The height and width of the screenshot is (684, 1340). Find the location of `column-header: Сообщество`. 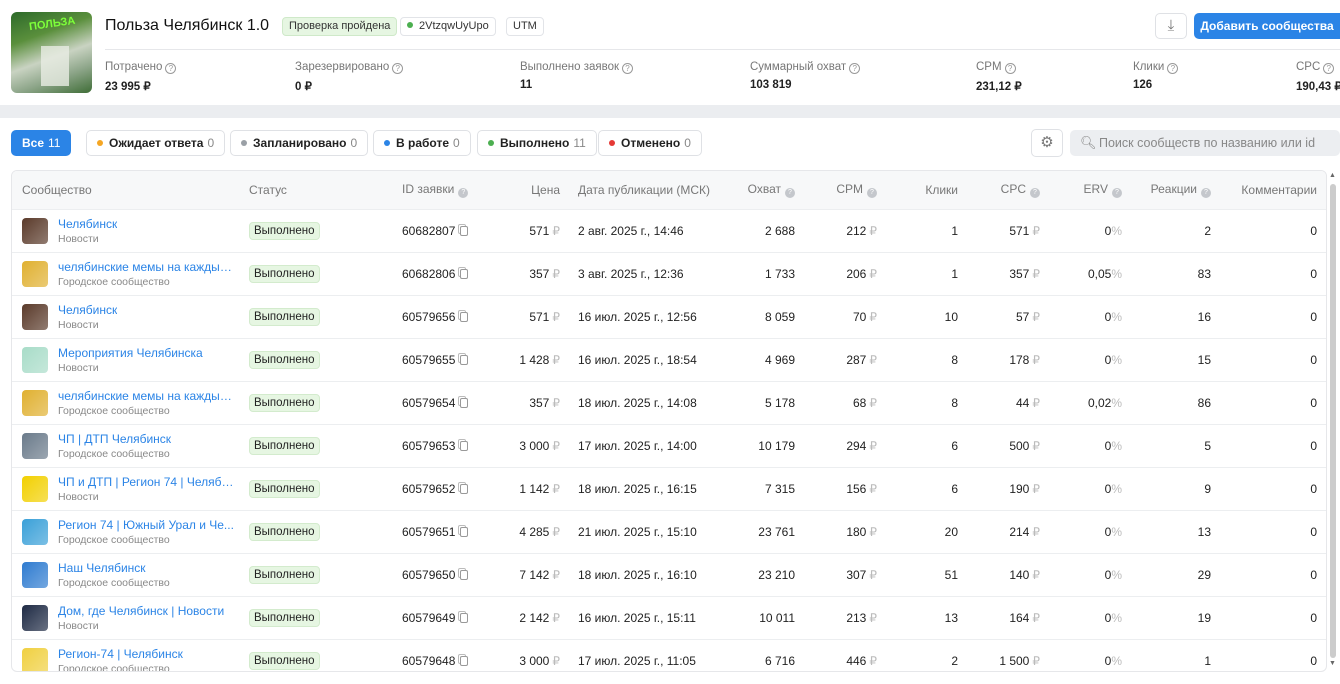

column-header: Сообщество is located at coordinates (126, 190).